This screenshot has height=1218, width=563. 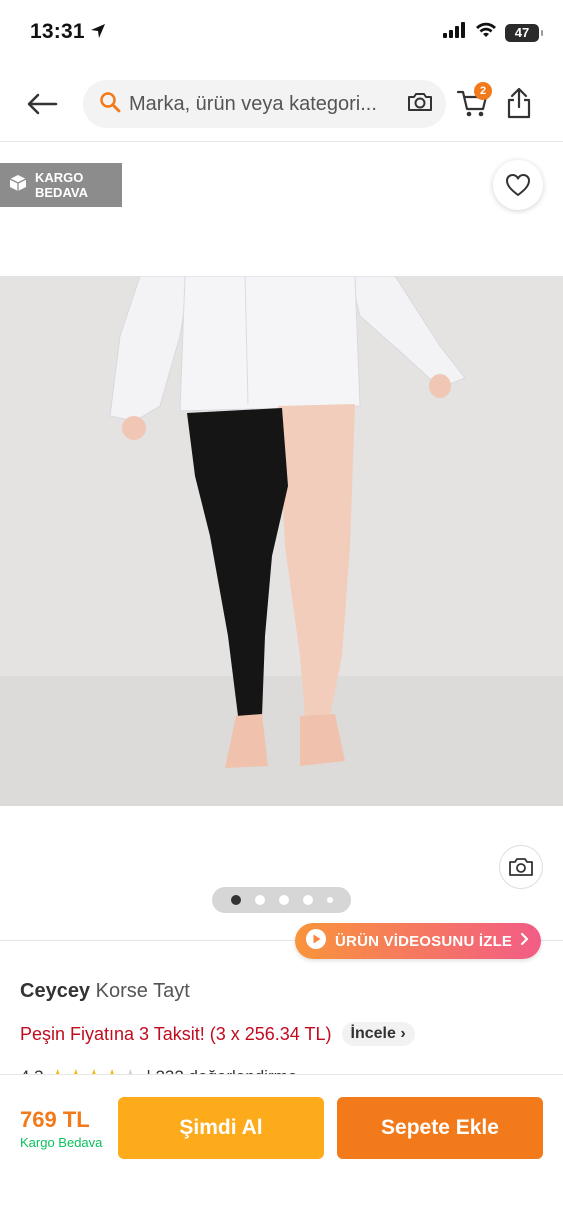 What do you see at coordinates (420, 104) in the screenshot?
I see `visual-search-camera-icon` at bounding box center [420, 104].